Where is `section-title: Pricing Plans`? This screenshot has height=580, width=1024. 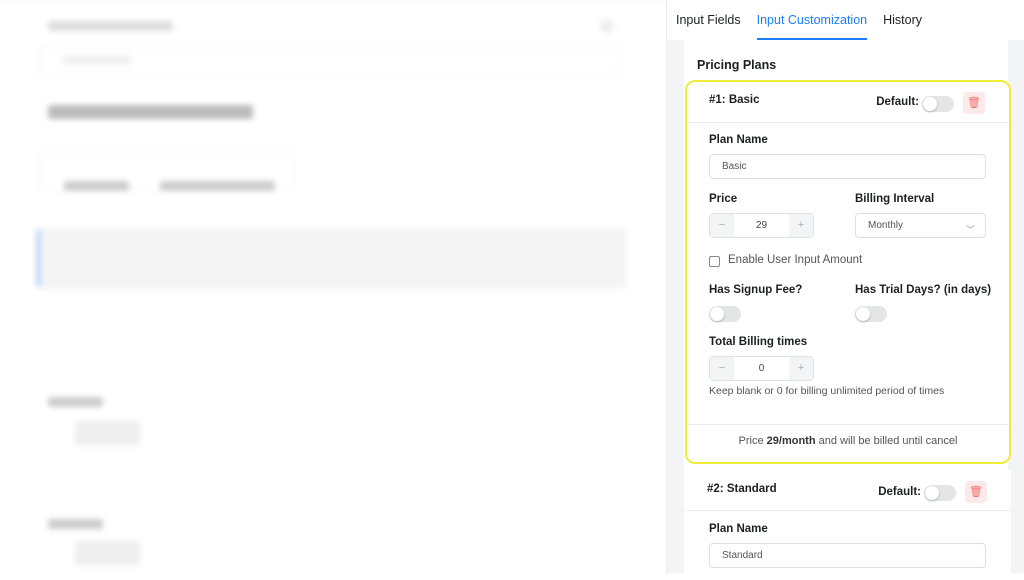 section-title: Pricing Plans is located at coordinates (737, 65).